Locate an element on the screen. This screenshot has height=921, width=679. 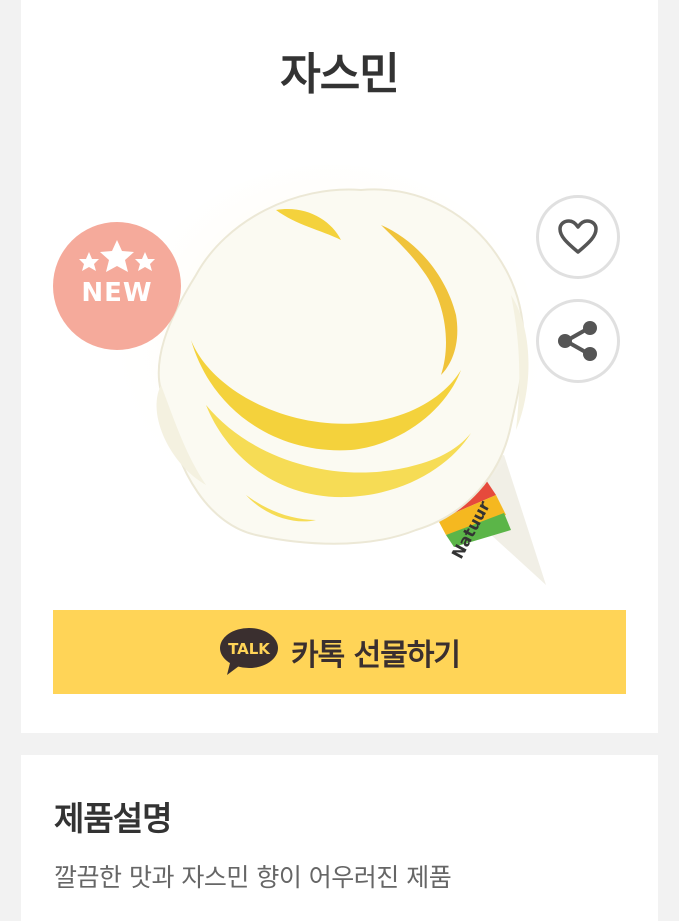
share-icon is located at coordinates (577, 341).